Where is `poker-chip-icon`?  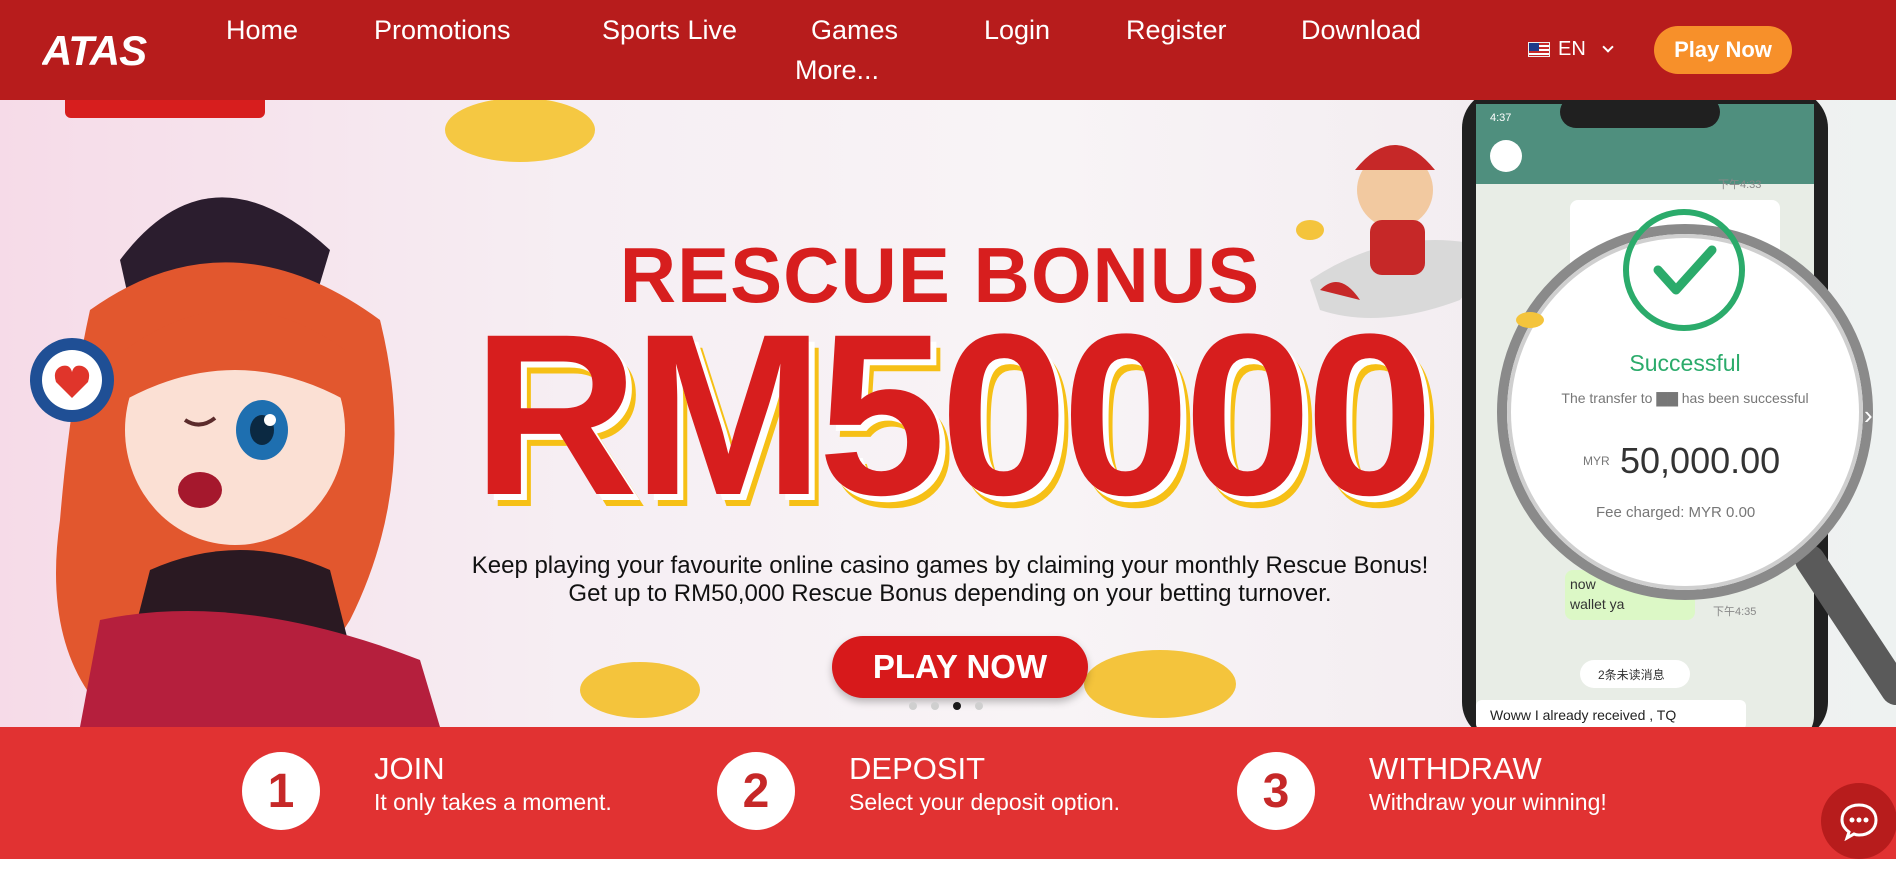 poker-chip-icon is located at coordinates (72, 380).